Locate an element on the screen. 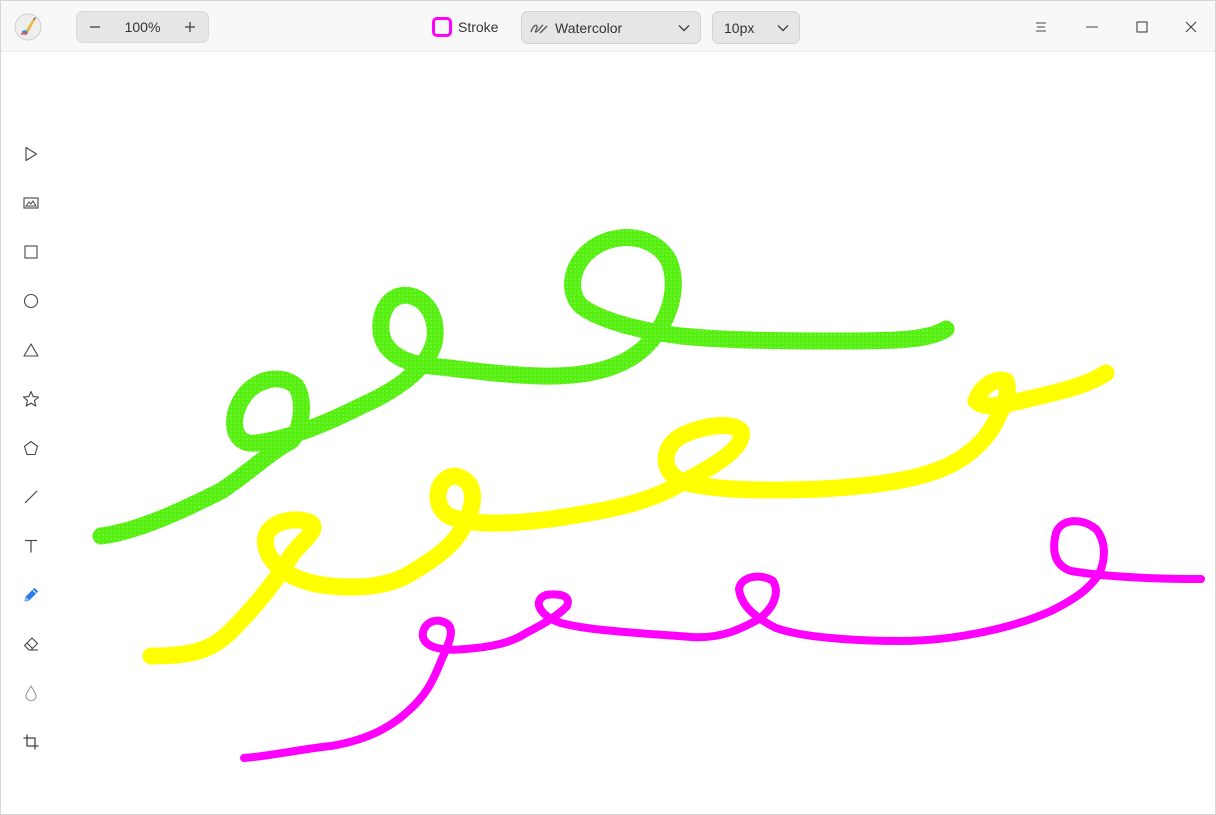  minus-icon is located at coordinates (95, 27).